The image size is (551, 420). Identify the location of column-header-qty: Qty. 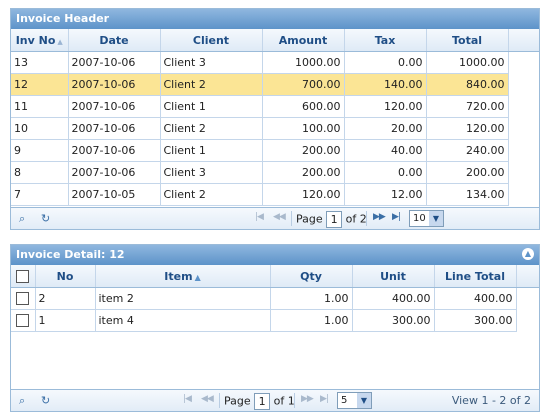
(311, 276).